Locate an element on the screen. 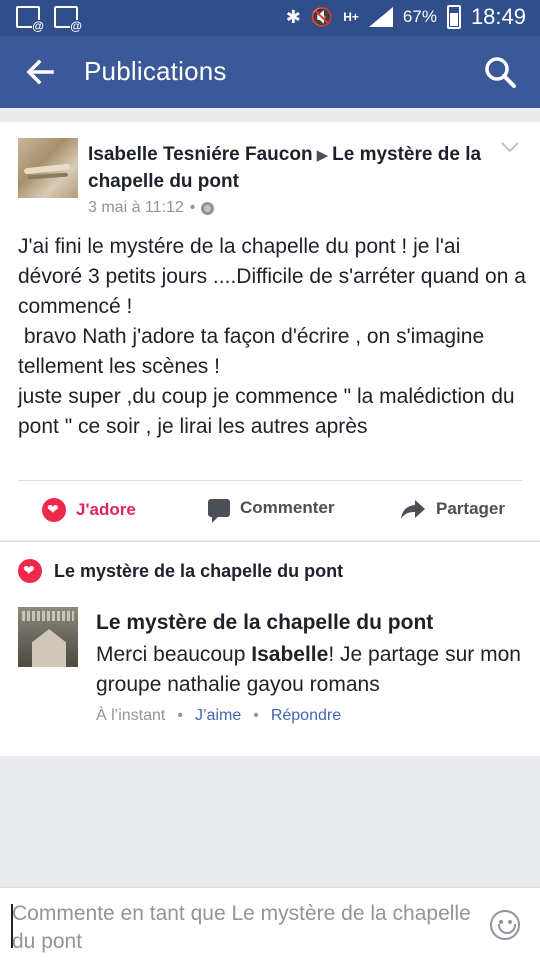 Image resolution: width=540 pixels, height=960 pixels. reaction-by: Le mystère de la chapelle du pont is located at coordinates (199, 570).